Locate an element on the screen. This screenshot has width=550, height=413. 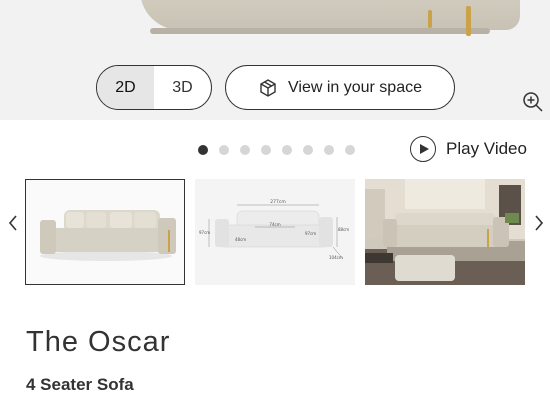
sofa-front-image is located at coordinates (105, 232).